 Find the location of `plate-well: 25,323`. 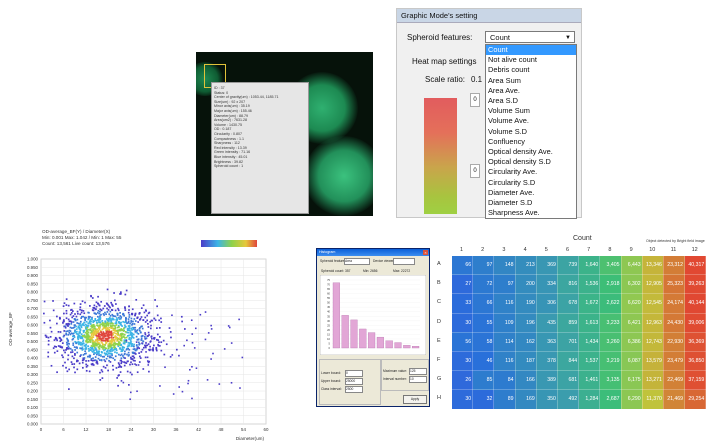

plate-well: 25,323 is located at coordinates (674, 284).